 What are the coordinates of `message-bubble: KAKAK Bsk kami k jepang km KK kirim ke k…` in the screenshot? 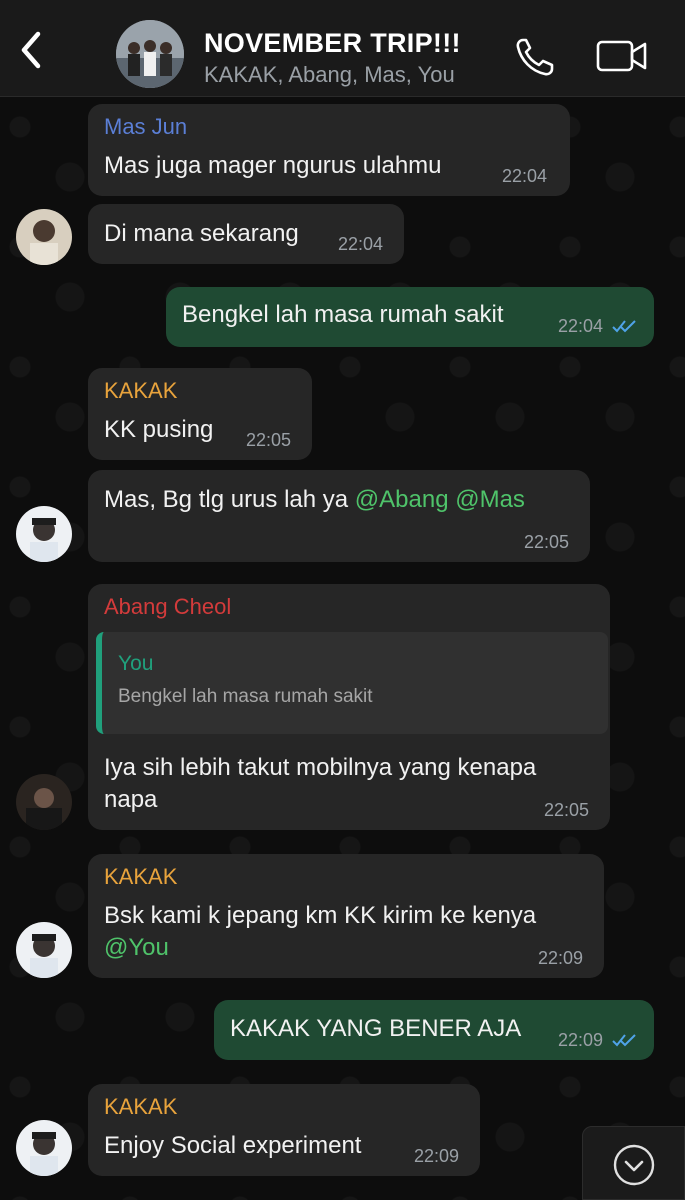 It's located at (346, 916).